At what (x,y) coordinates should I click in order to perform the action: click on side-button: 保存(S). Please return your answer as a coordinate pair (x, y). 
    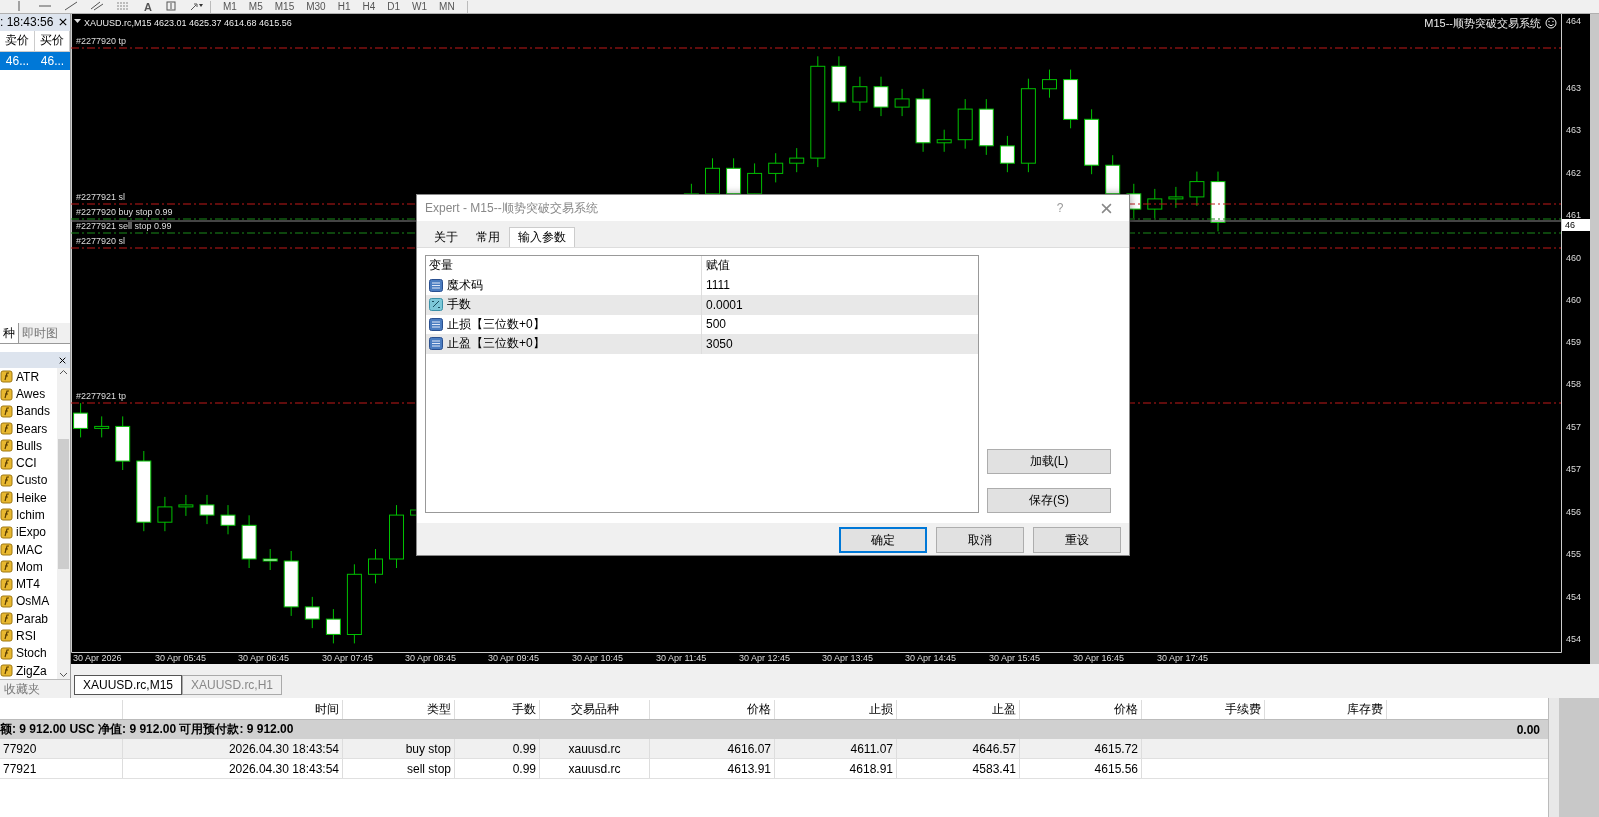
    Looking at the image, I should click on (1049, 500).